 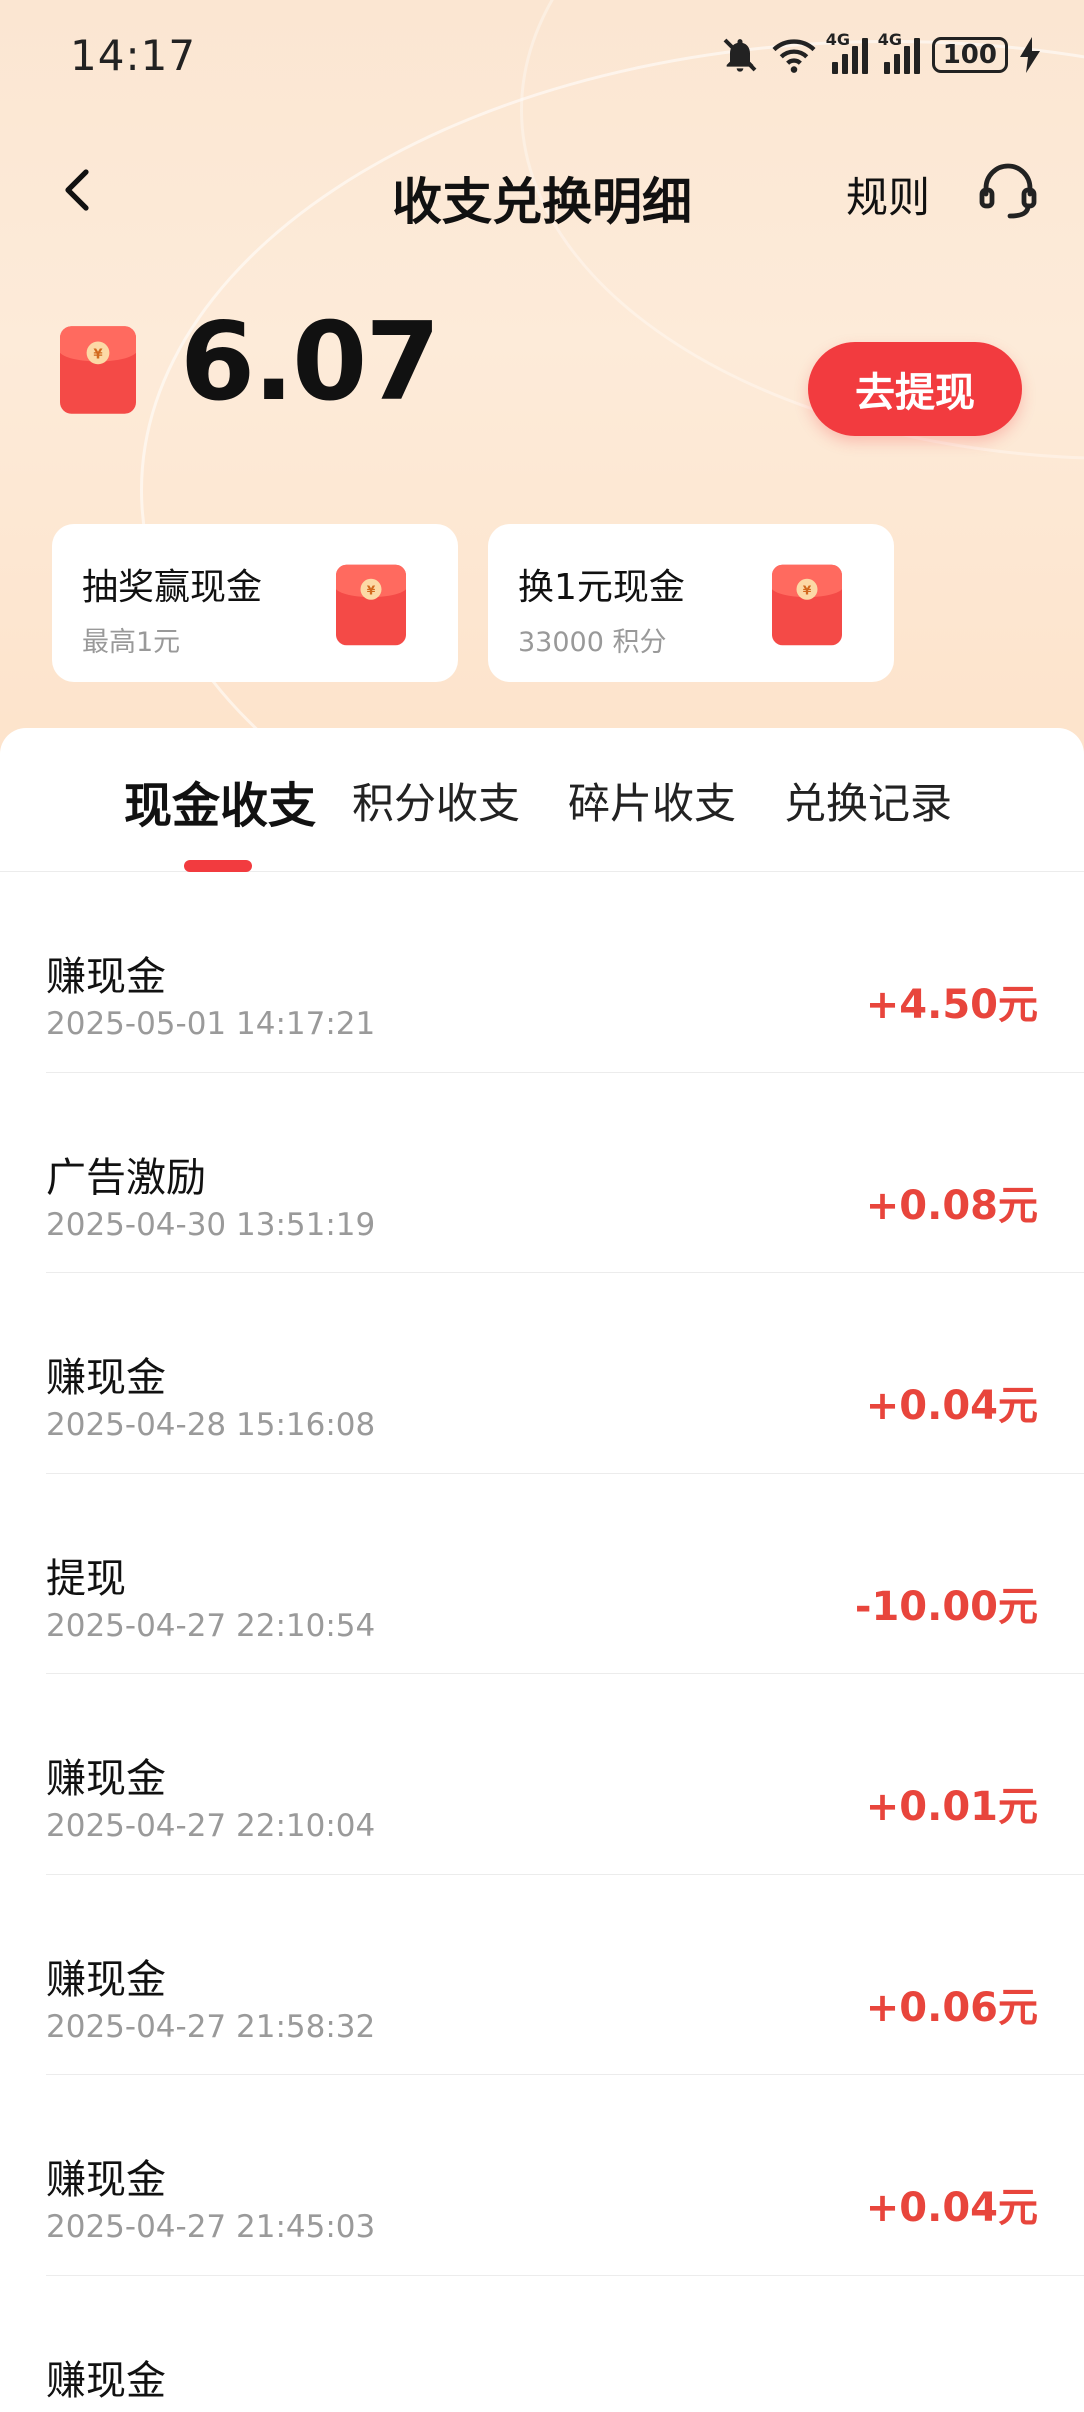 What do you see at coordinates (888, 194) in the screenshot?
I see `rules-link: 规则` at bounding box center [888, 194].